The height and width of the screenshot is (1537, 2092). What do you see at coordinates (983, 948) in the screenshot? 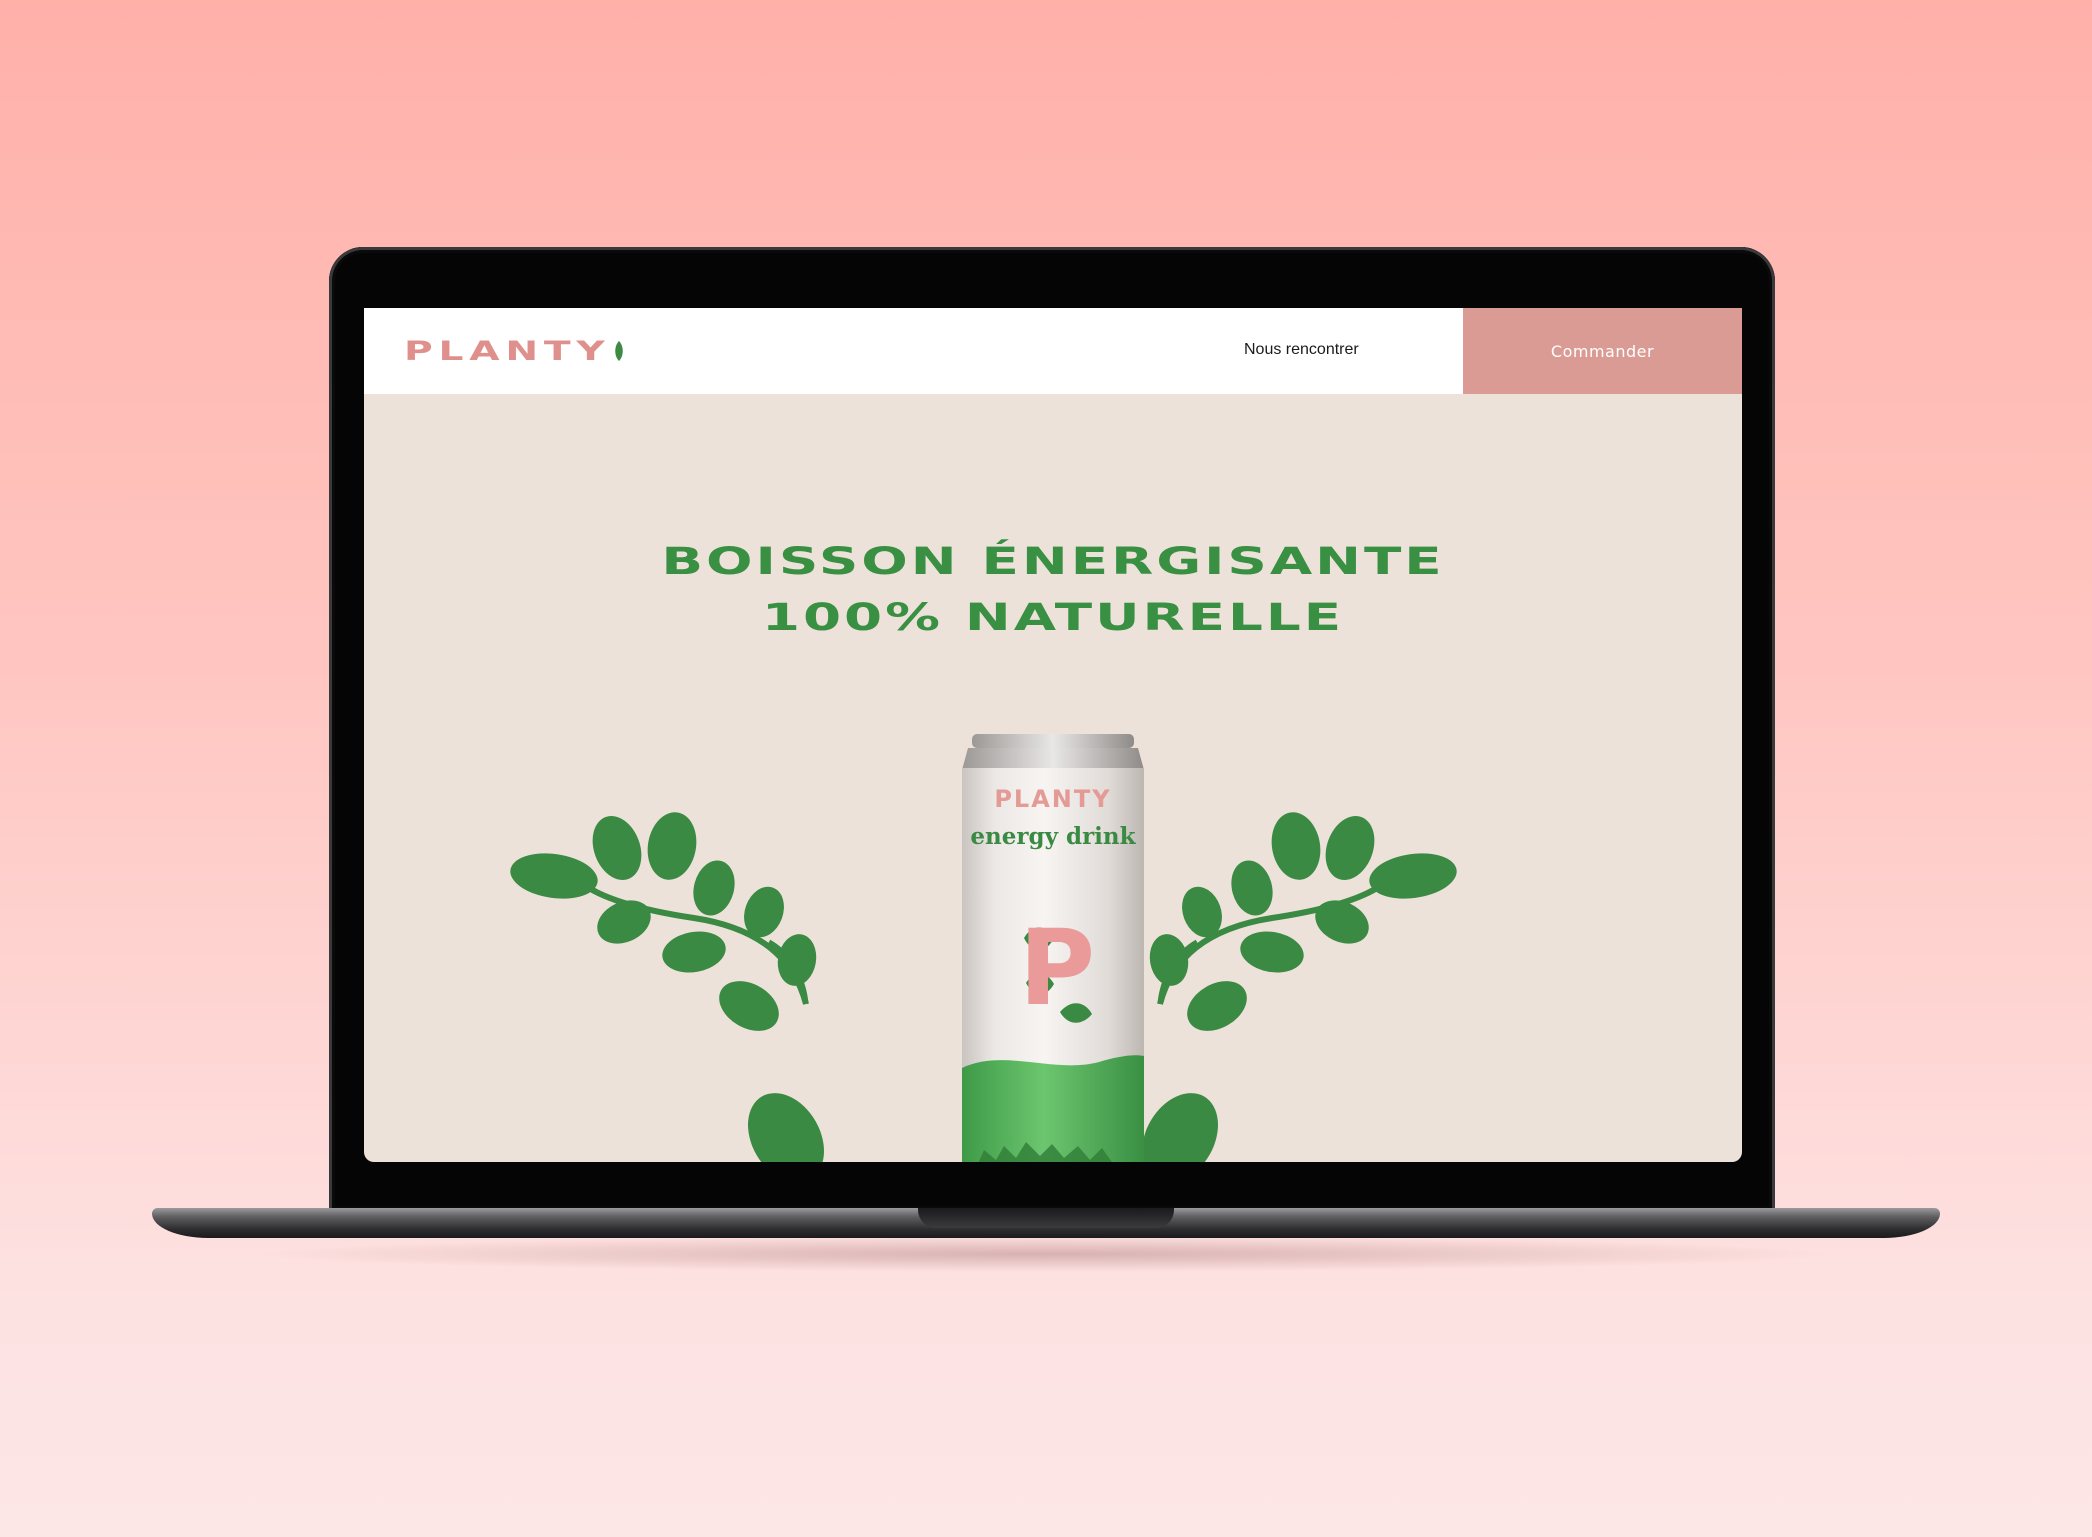
I see `hero-illustration: PLANTY energy drink P` at bounding box center [983, 948].